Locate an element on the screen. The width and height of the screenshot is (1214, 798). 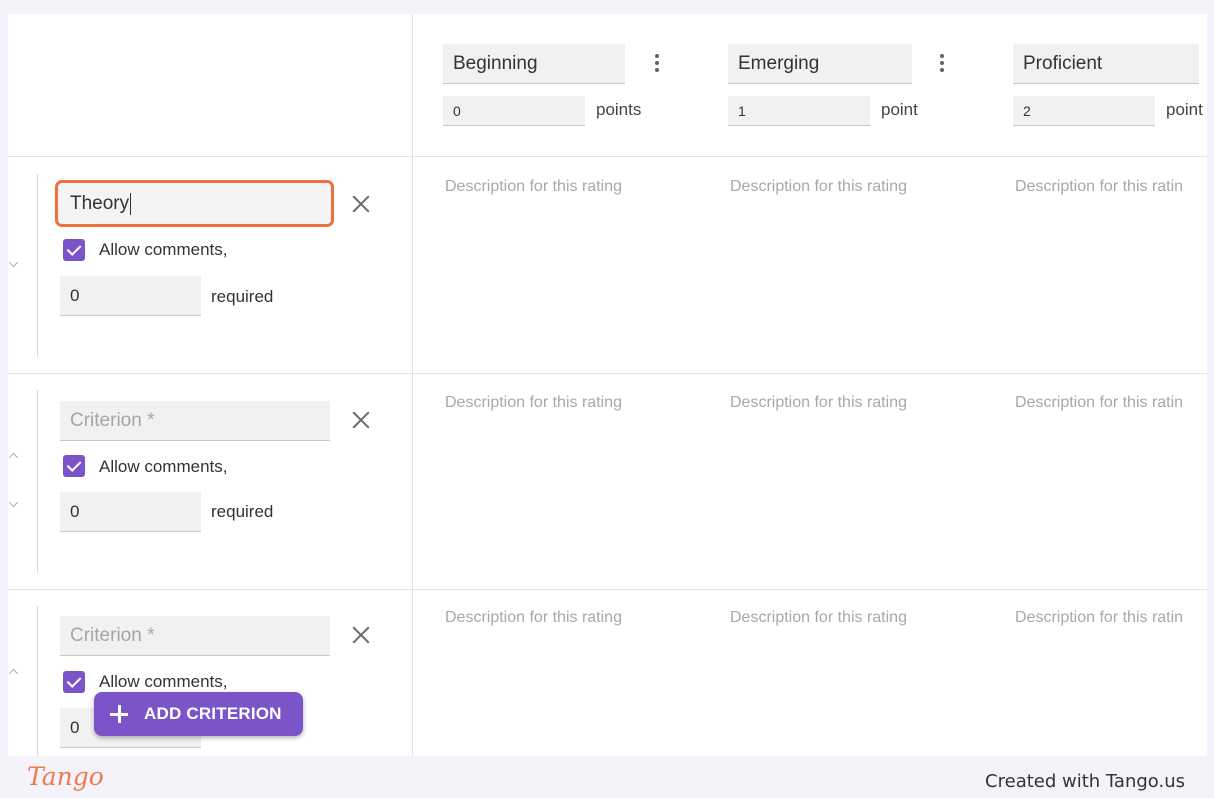
text-caret is located at coordinates (131, 203).